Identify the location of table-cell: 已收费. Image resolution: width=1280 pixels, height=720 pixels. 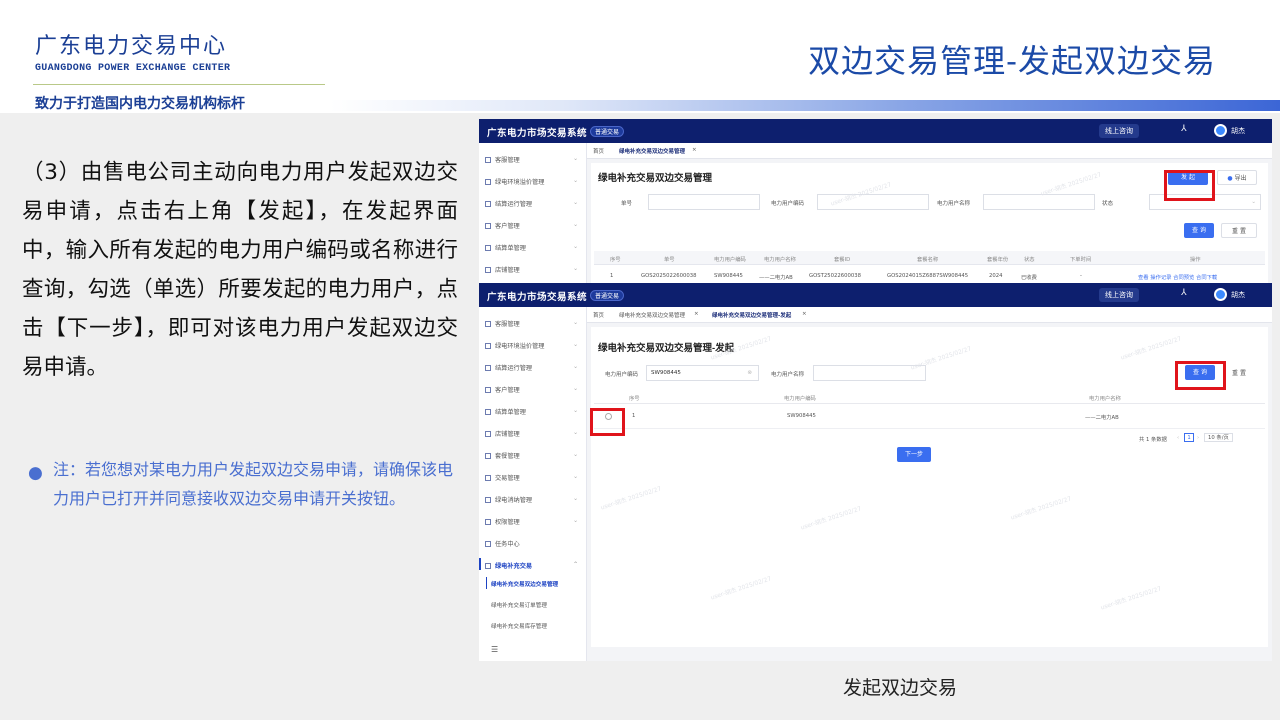
(1029, 278).